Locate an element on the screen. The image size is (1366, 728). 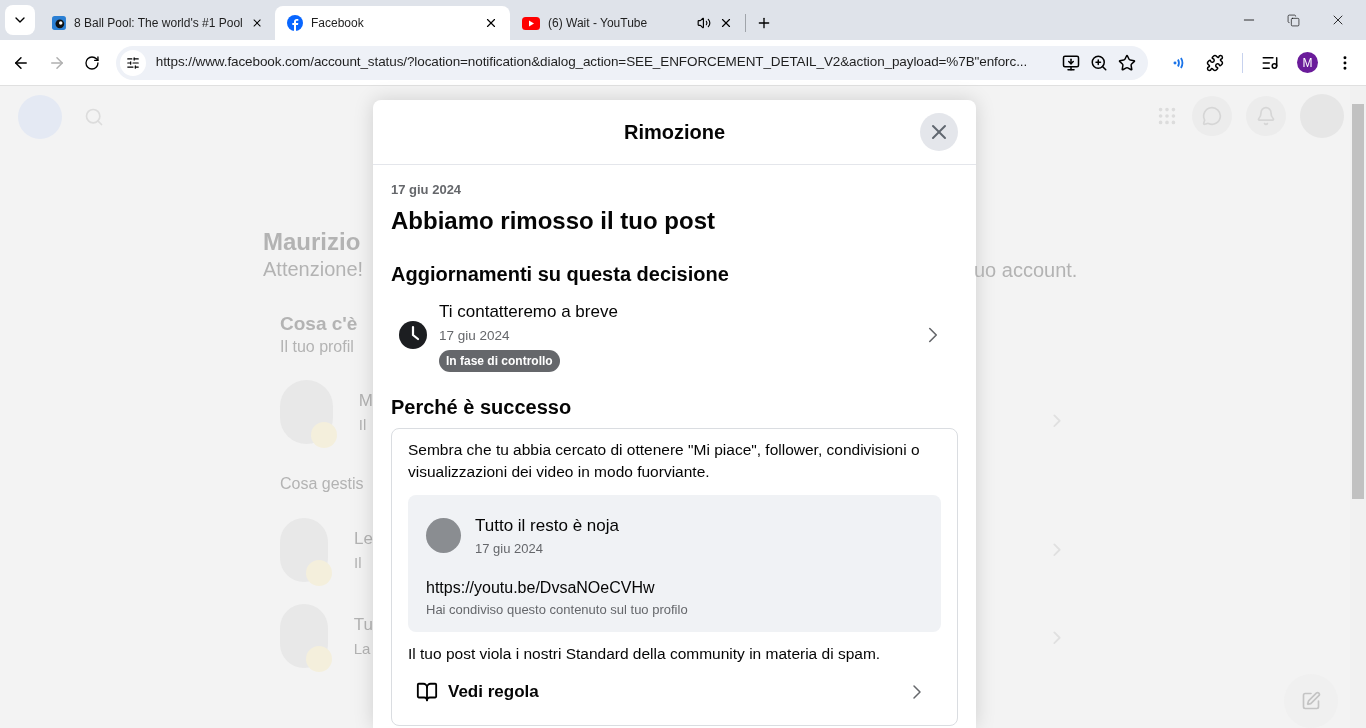
install-icon is located at coordinates (1071, 62).